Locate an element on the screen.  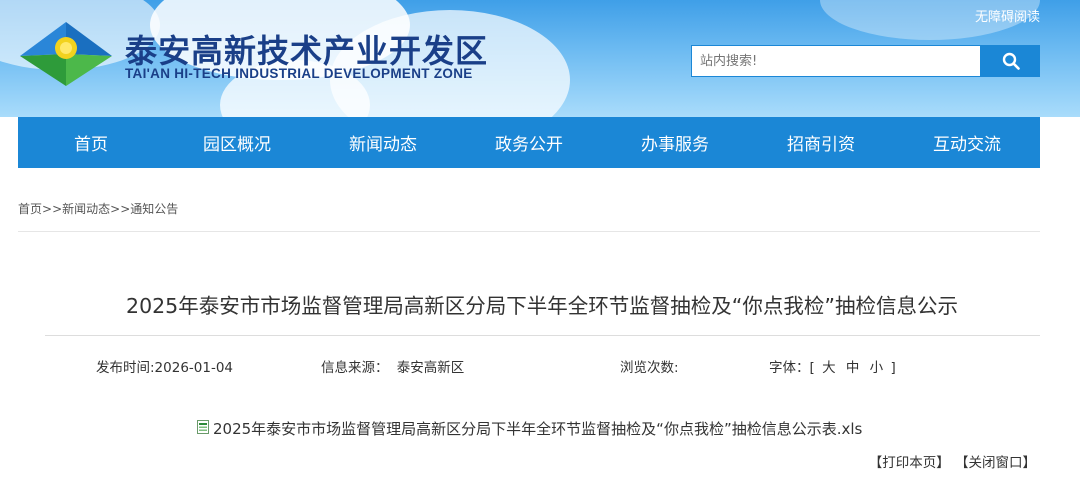
font-size-medium-button: 中 is located at coordinates (853, 368).